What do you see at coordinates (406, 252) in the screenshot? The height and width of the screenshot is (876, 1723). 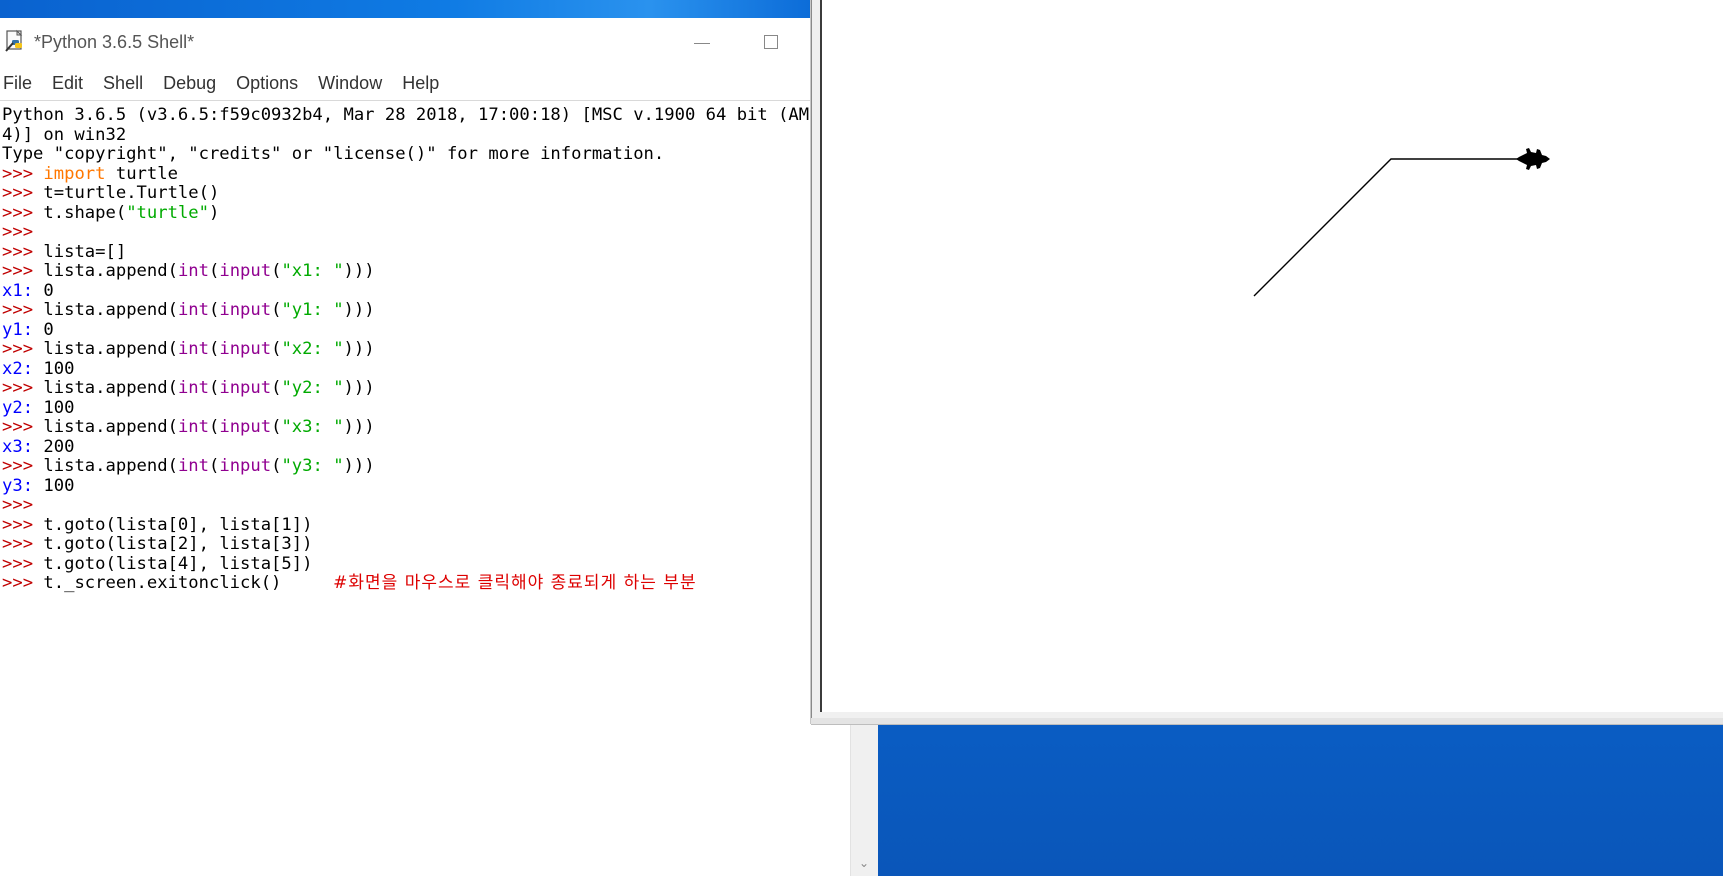 I see `shell-line: >>> lista=[]` at bounding box center [406, 252].